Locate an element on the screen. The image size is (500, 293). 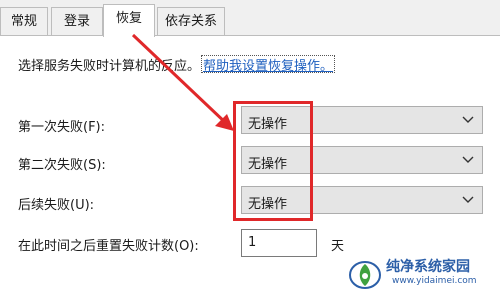
first-failure-label: 第一次失败(F): is located at coordinates (62, 127).